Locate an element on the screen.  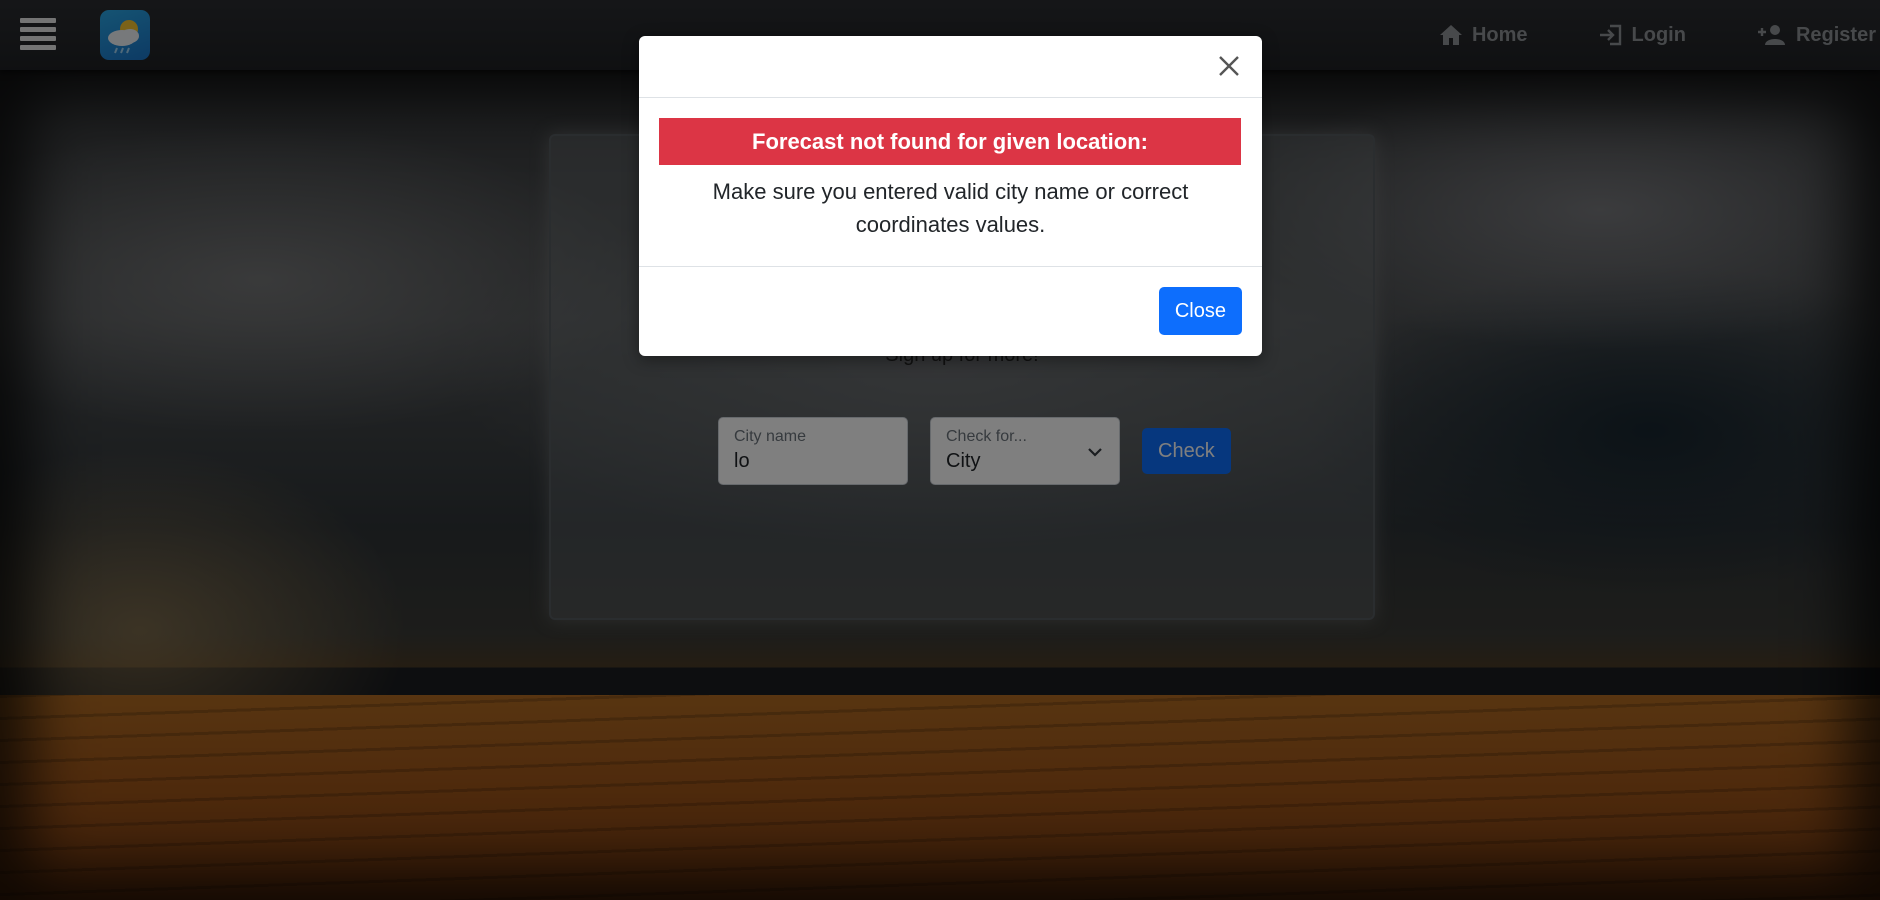
close-x-icon is located at coordinates (1229, 66).